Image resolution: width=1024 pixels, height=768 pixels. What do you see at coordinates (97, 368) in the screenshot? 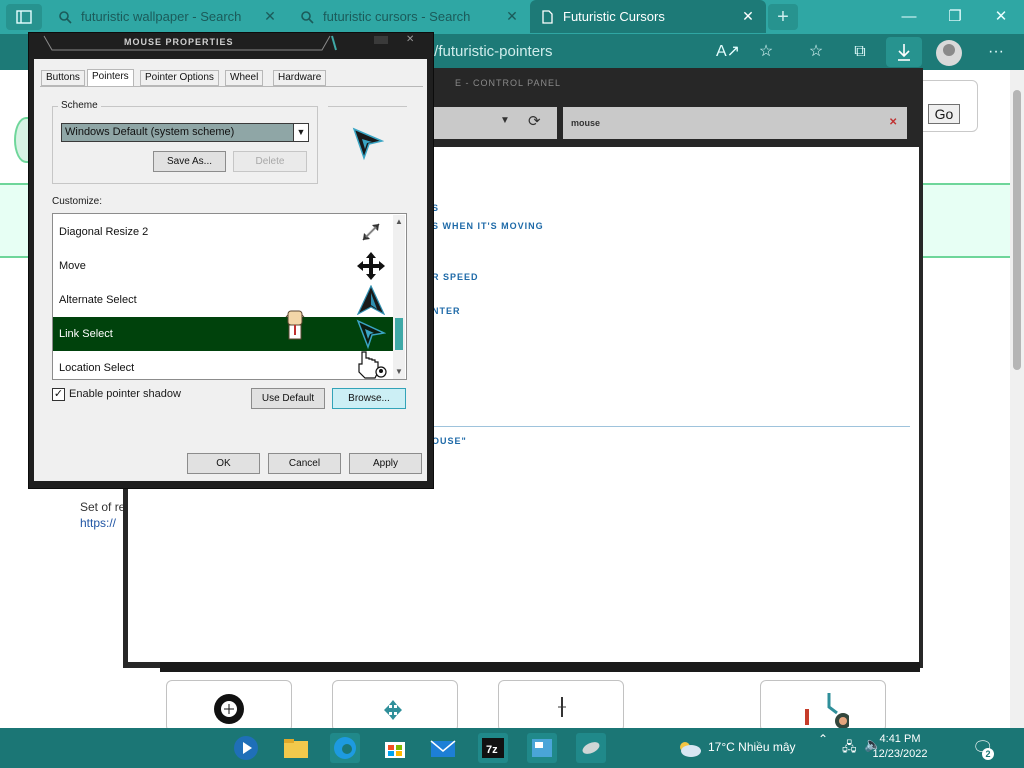
I see `pointer-name: Location Select` at bounding box center [97, 368].